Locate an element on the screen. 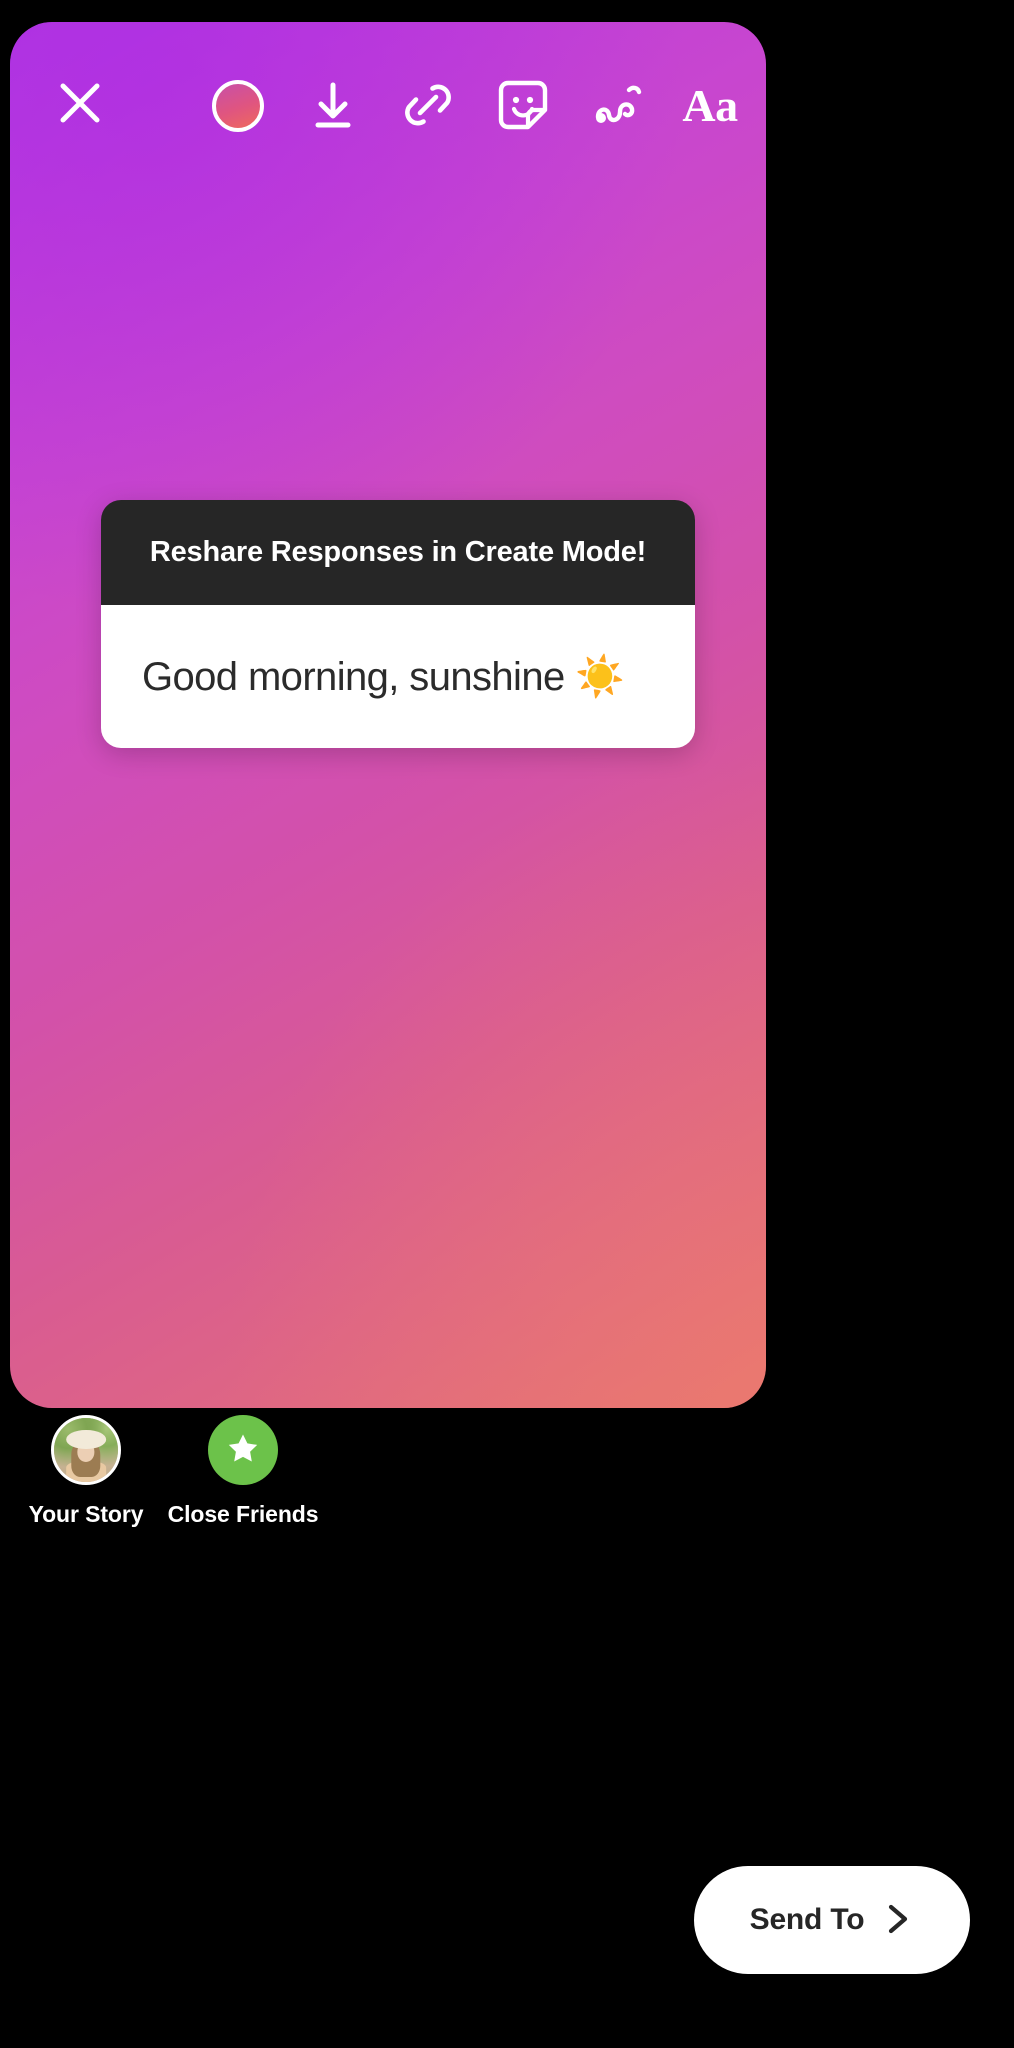 This screenshot has height=2048, width=1014. text-icon: Aa is located at coordinates (710, 105).